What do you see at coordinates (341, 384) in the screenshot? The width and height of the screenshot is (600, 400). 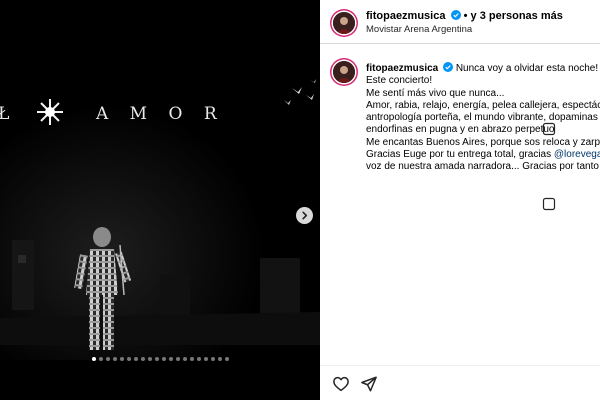 I see `heart-icon` at bounding box center [341, 384].